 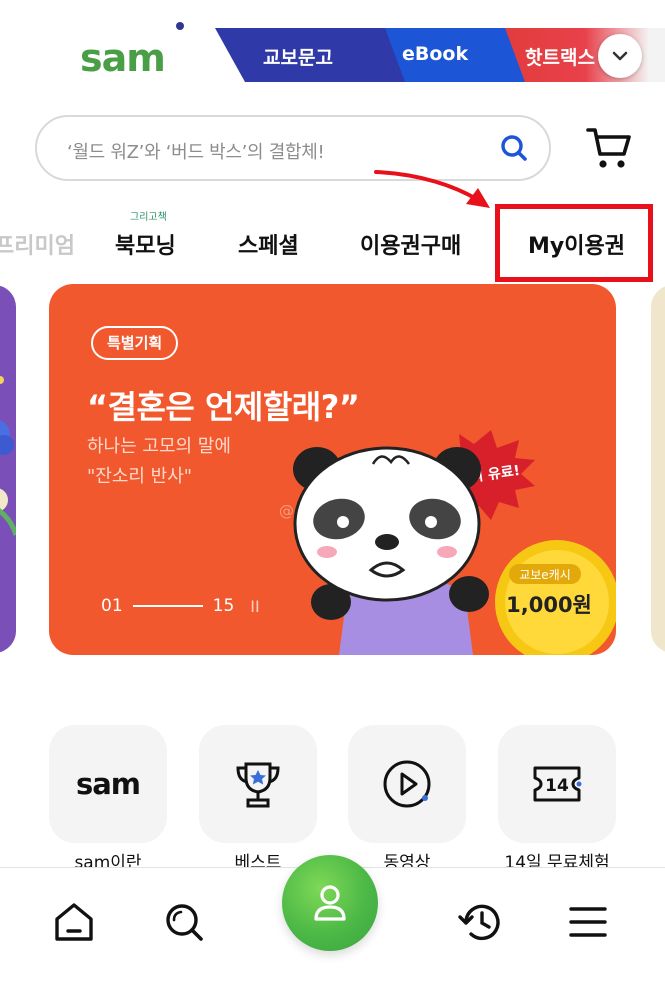 I want to click on banner-subtitle-line1: 하나는 고모의 말에, so click(x=159, y=446).